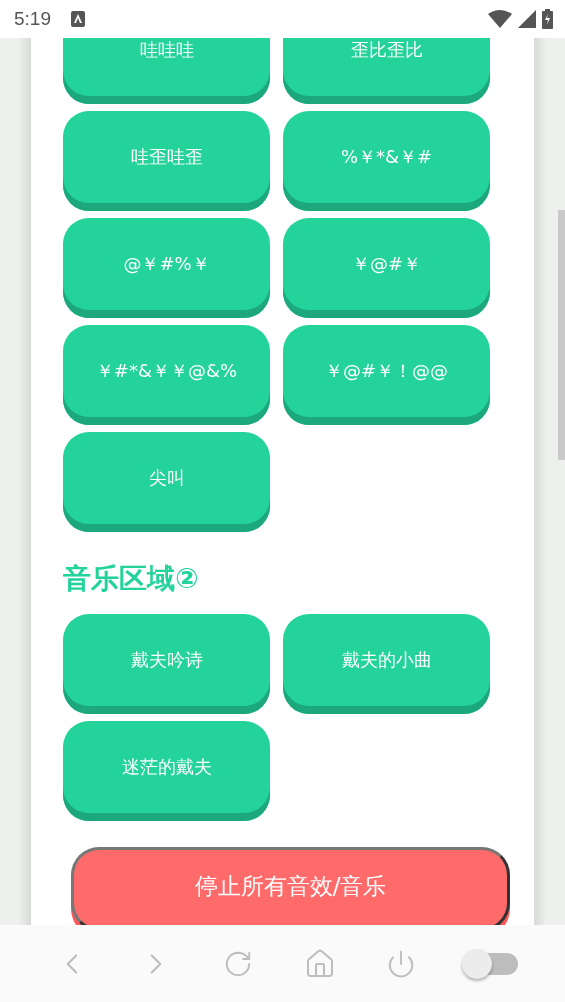 The image size is (565, 1002). I want to click on section-heading: 音乐区域②, so click(131, 579).